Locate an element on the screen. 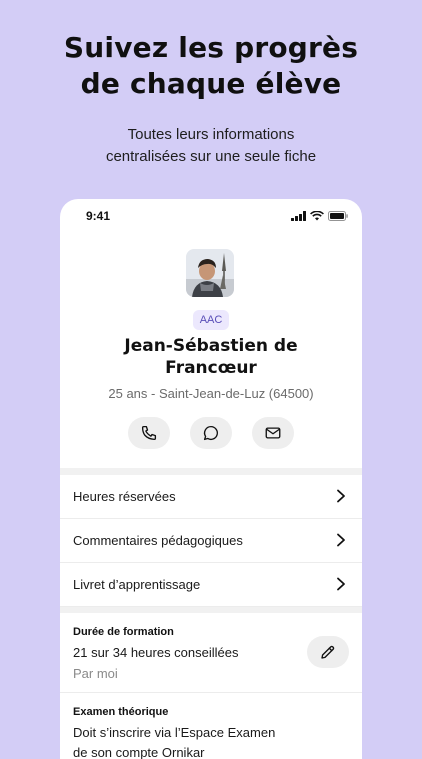 The width and height of the screenshot is (422, 759). status-bar: 9:41 is located at coordinates (211, 217).